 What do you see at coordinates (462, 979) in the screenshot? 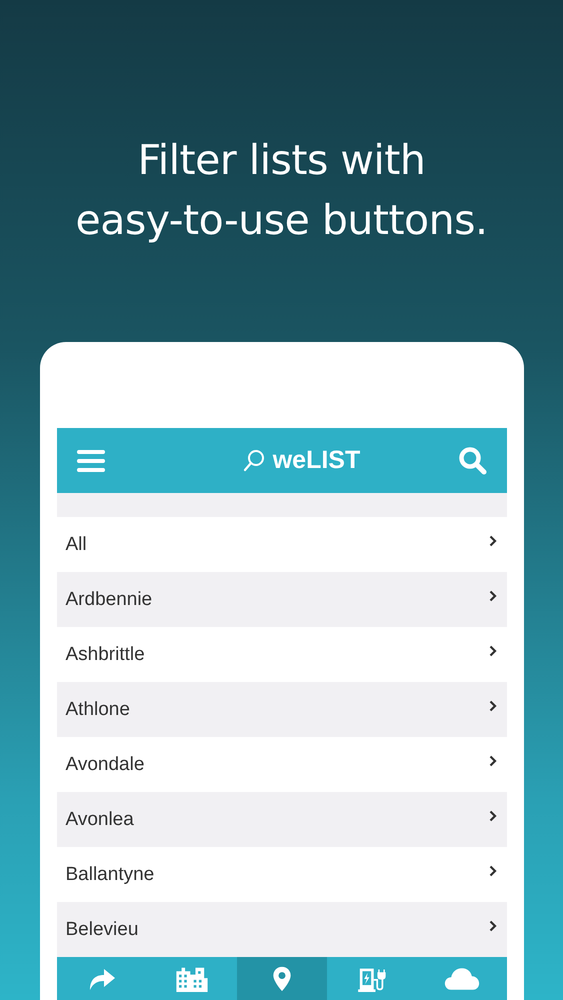
I see `cloud-icon` at bounding box center [462, 979].